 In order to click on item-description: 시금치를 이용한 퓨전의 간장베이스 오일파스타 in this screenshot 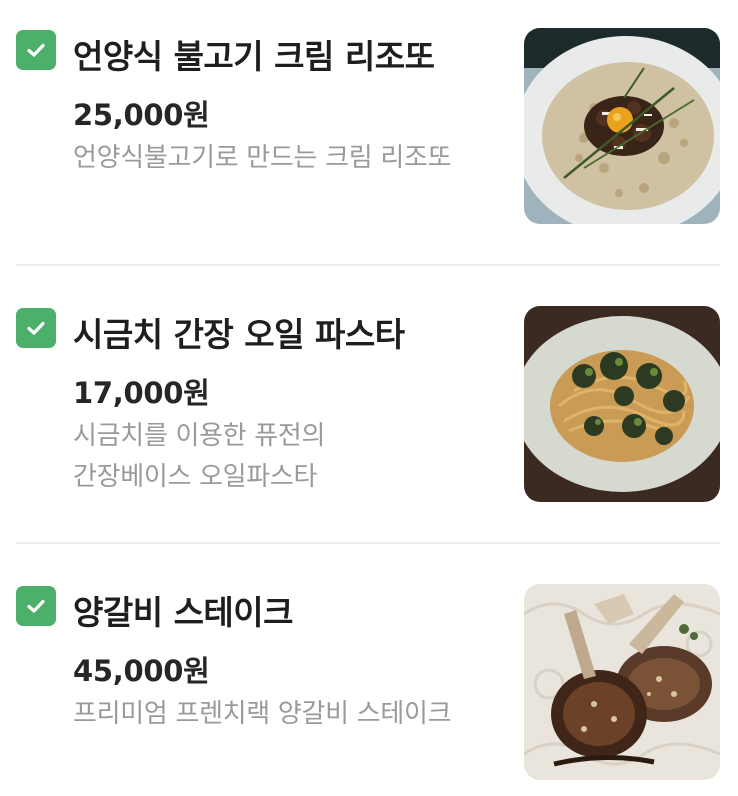, I will do `click(283, 457)`.